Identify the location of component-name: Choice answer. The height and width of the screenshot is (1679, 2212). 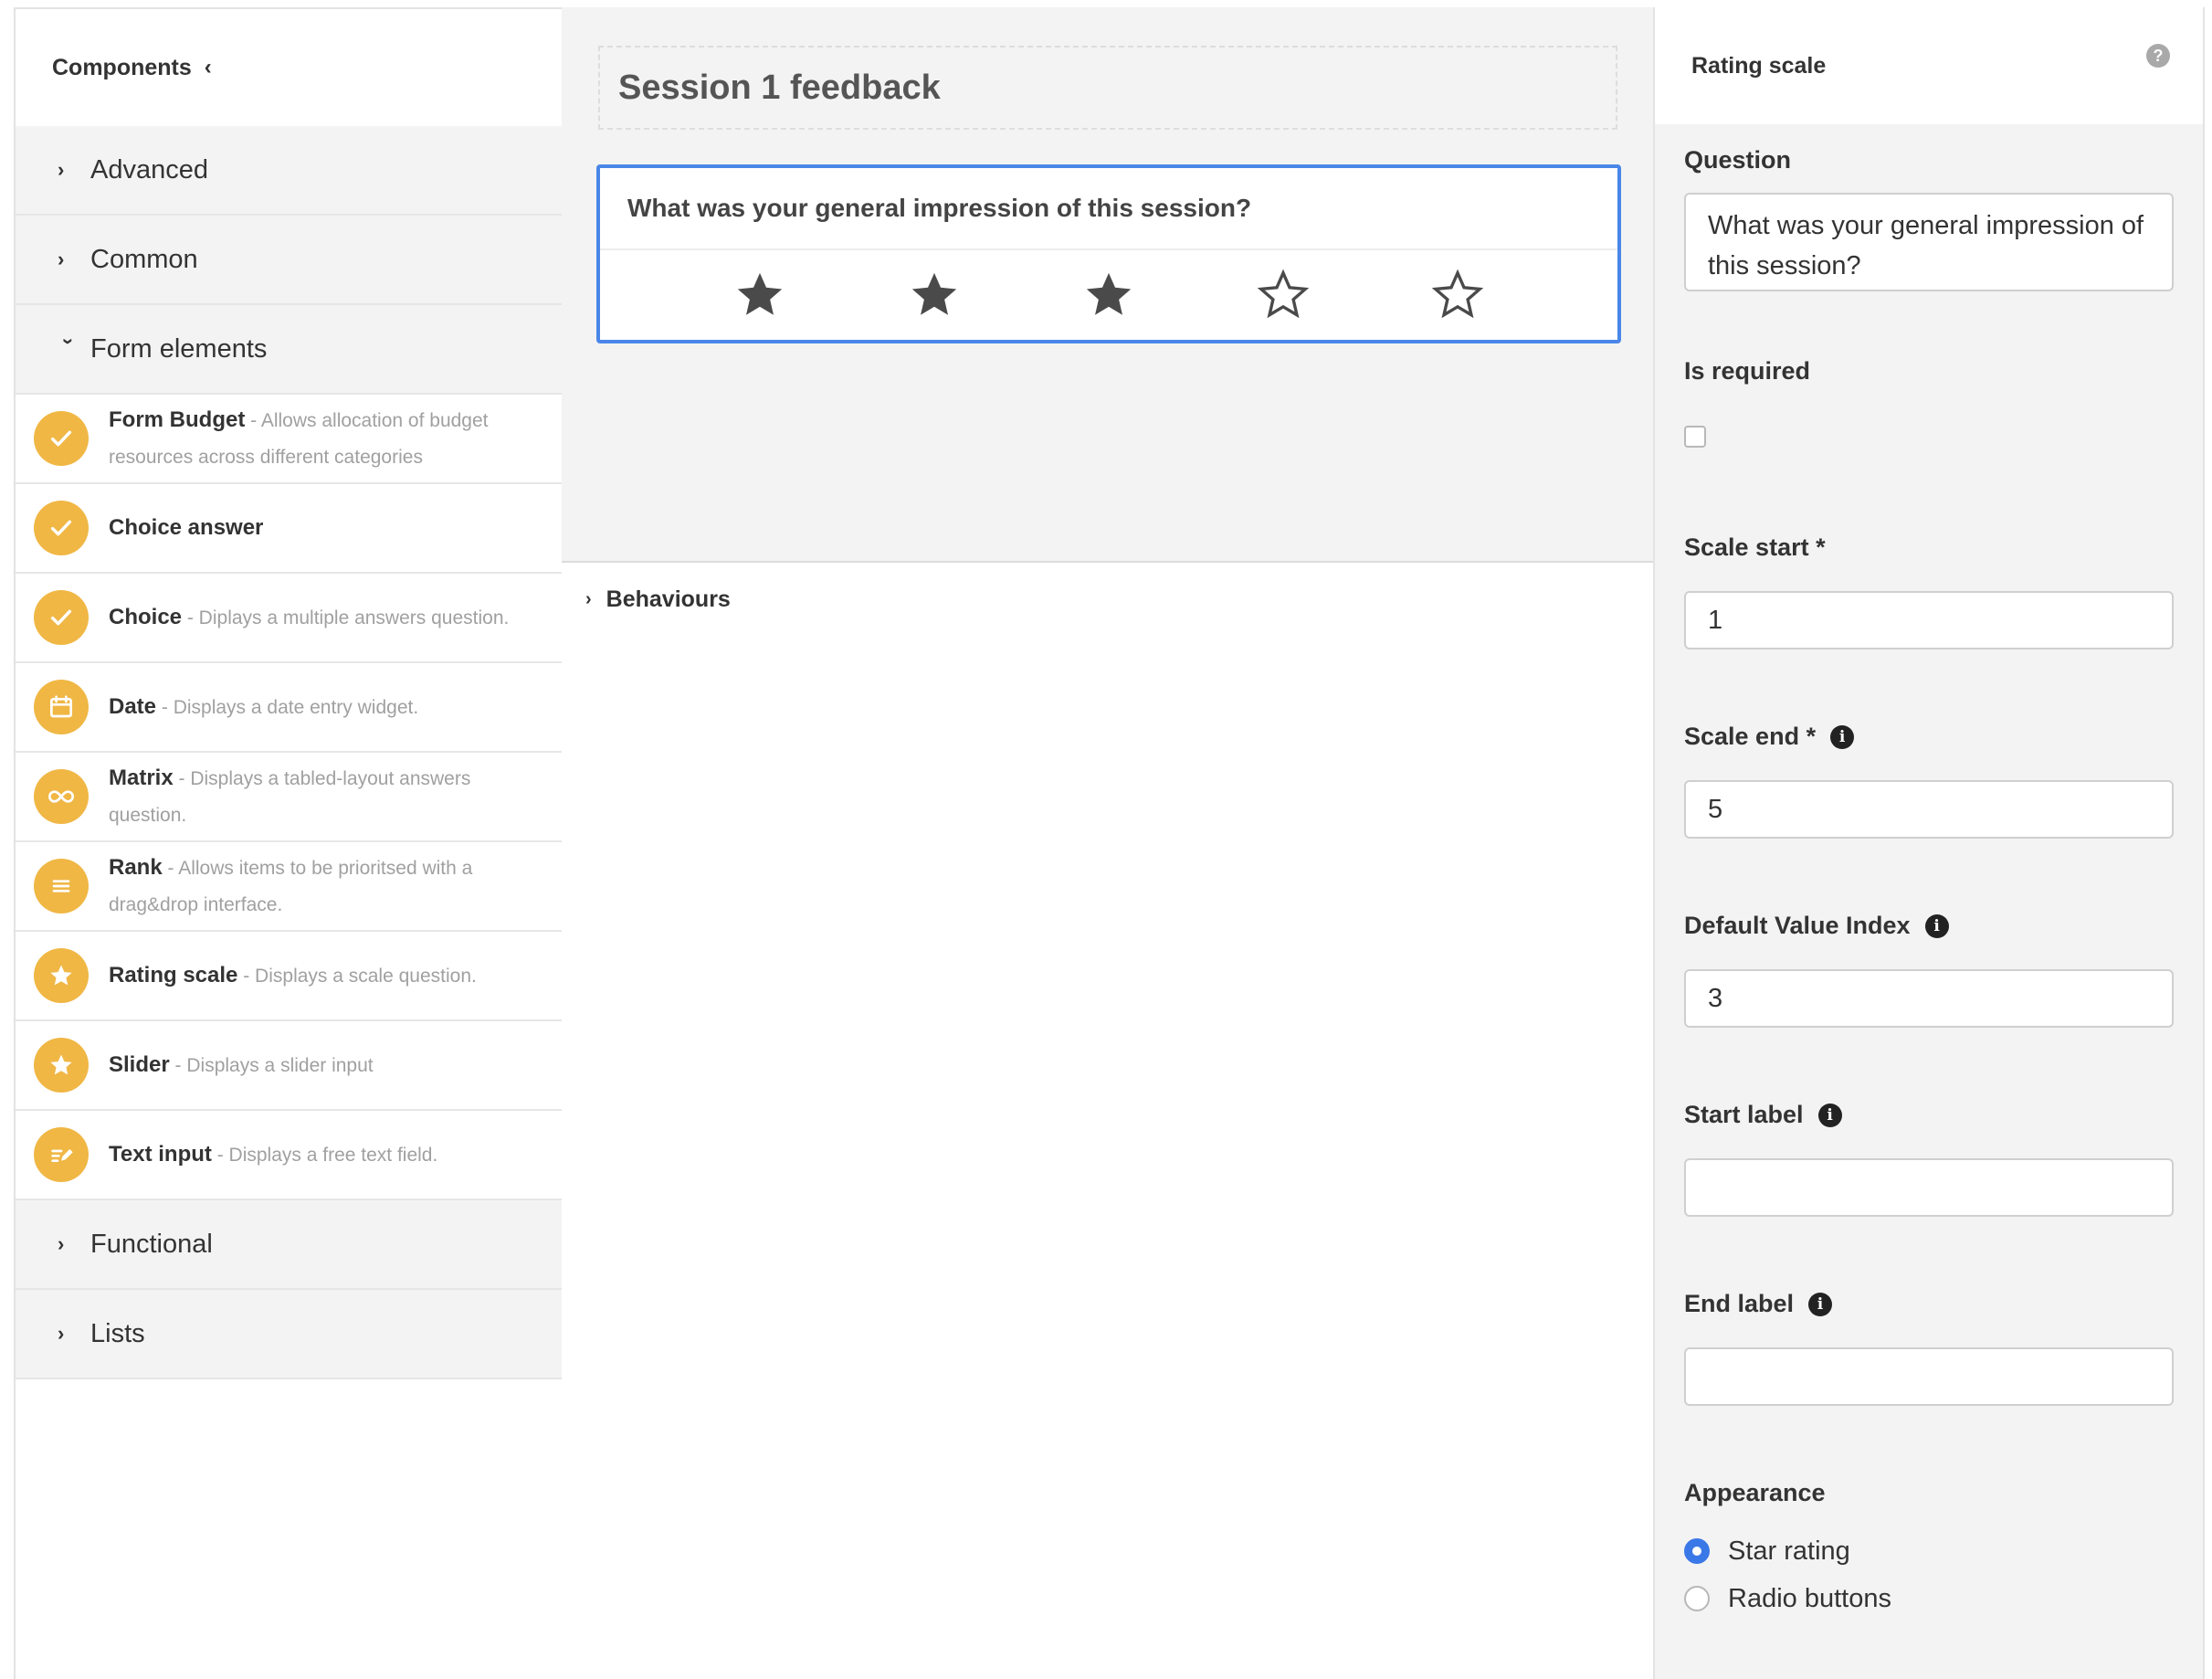
(187, 527).